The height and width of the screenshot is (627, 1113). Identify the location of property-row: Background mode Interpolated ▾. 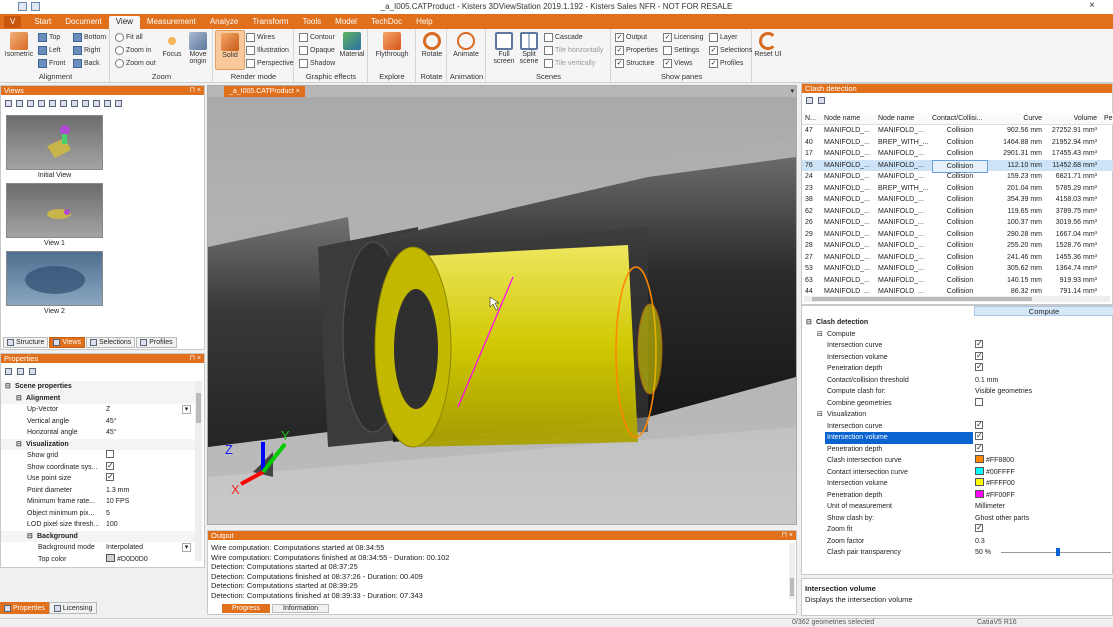
(98, 548).